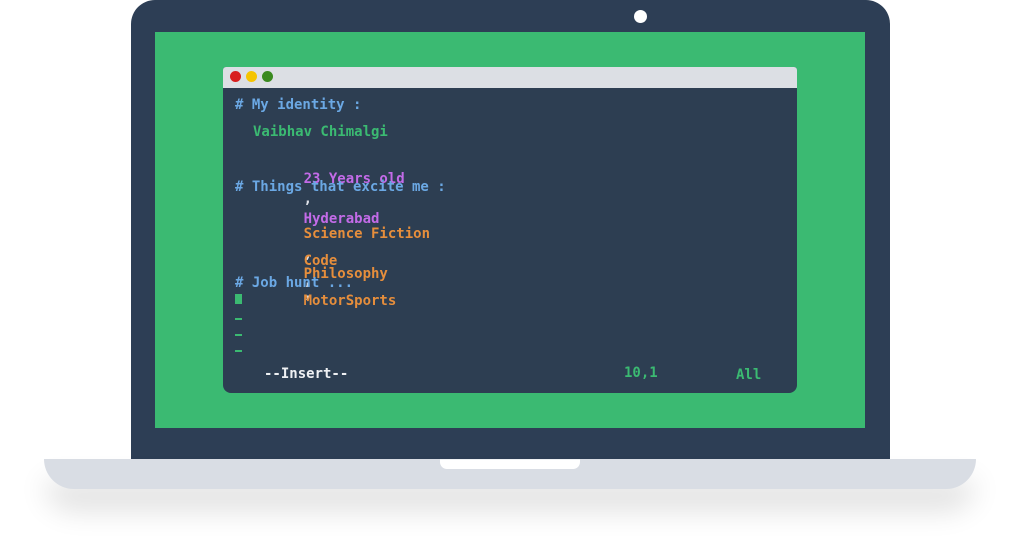  I want to click on laptop-opening-notch, so click(510, 464).